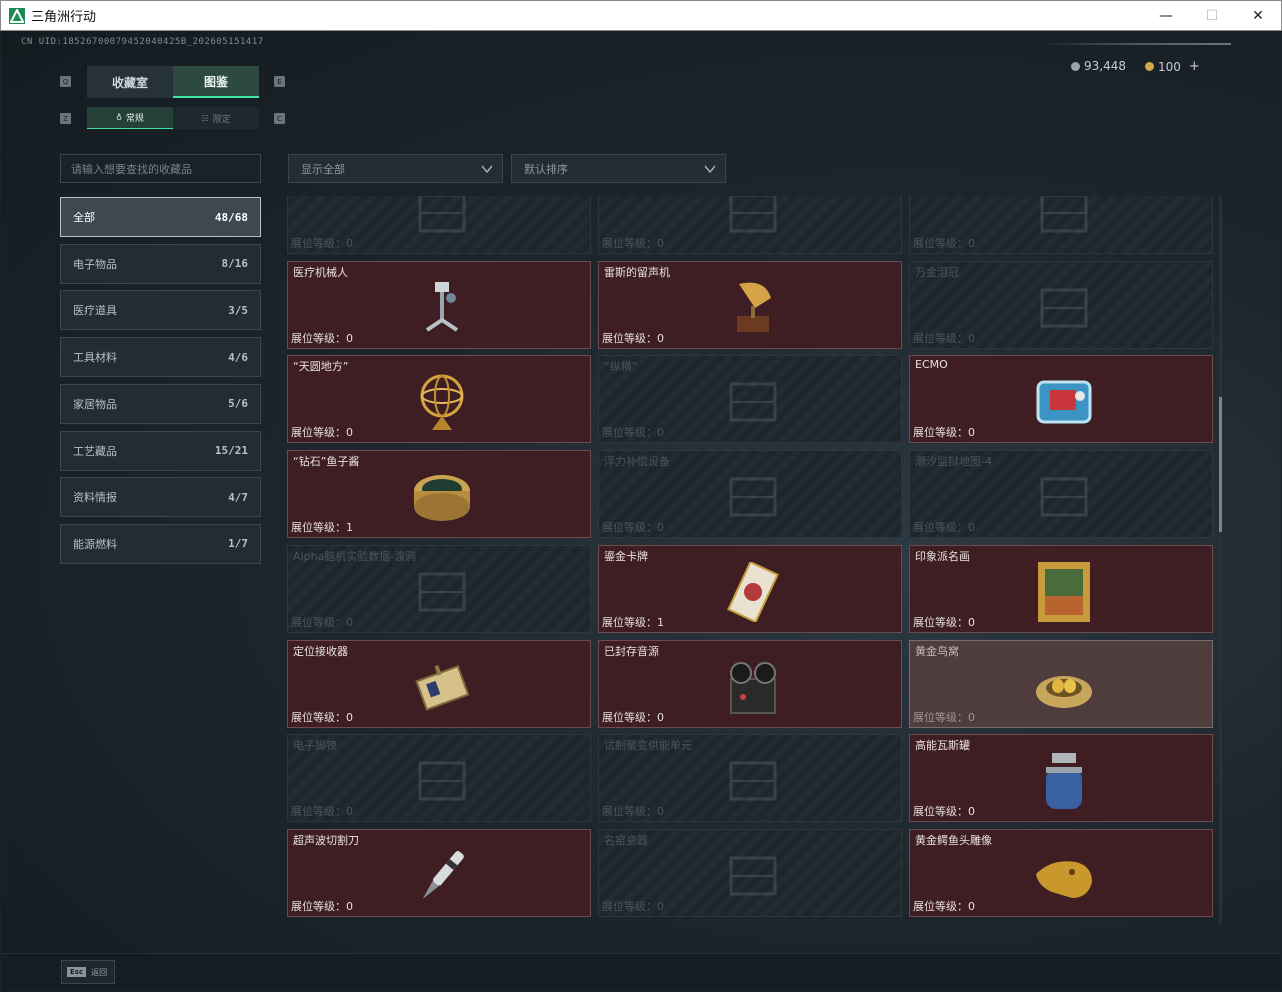 This screenshot has height=992, width=1282. What do you see at coordinates (1061, 494) in the screenshot?
I see `collection-card: 潮汐监狱地图-4 展位等级：0` at bounding box center [1061, 494].